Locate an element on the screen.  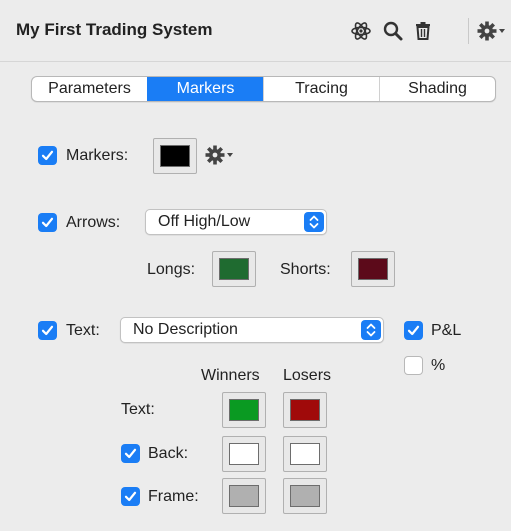
tab-bar: Parameters Markers Tracing Shading is located at coordinates (263, 89).